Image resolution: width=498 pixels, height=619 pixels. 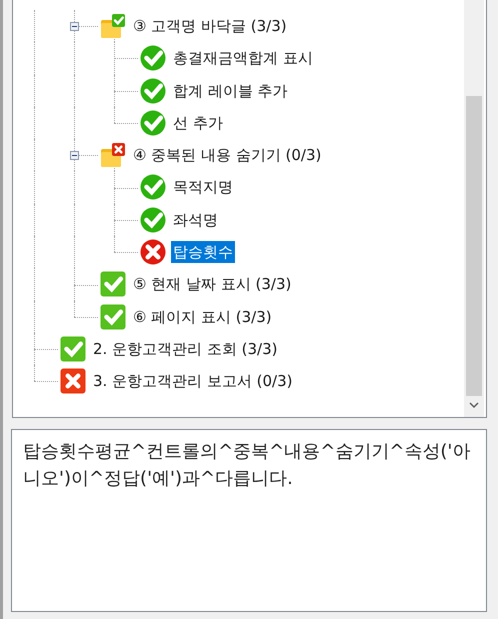 What do you see at coordinates (230, 91) in the screenshot?
I see `tree-item: 합계 레이블 추가` at bounding box center [230, 91].